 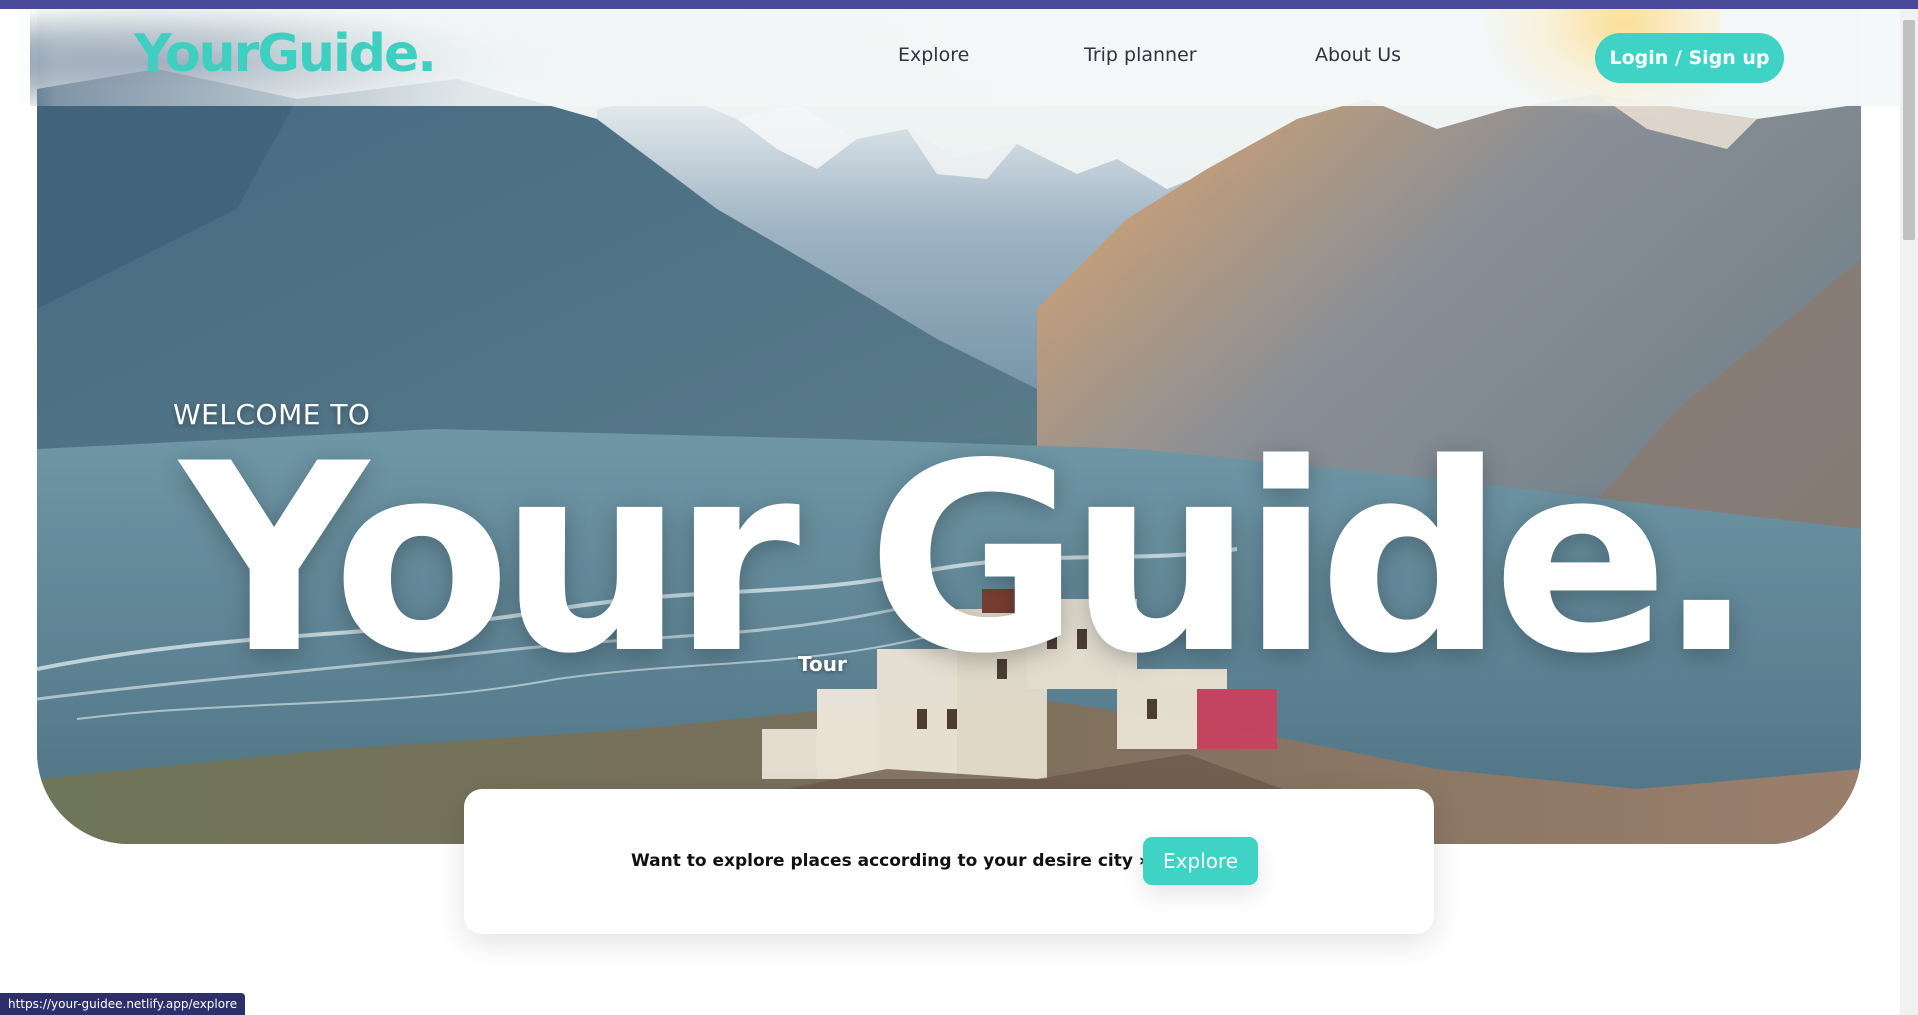 What do you see at coordinates (123, 1004) in the screenshot?
I see `status-bar-url: https://your-guidee.netlify.app/explore` at bounding box center [123, 1004].